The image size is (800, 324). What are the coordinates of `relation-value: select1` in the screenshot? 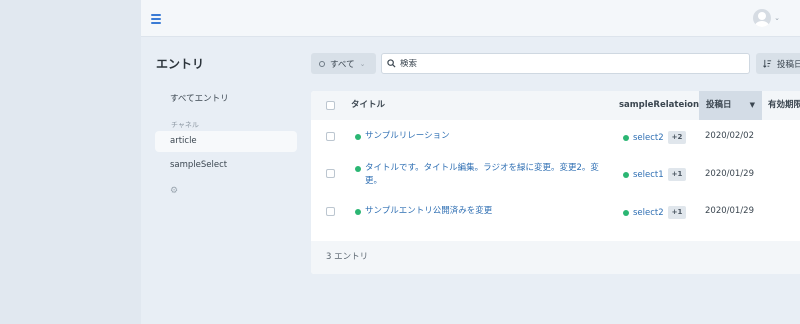 It's located at (648, 175).